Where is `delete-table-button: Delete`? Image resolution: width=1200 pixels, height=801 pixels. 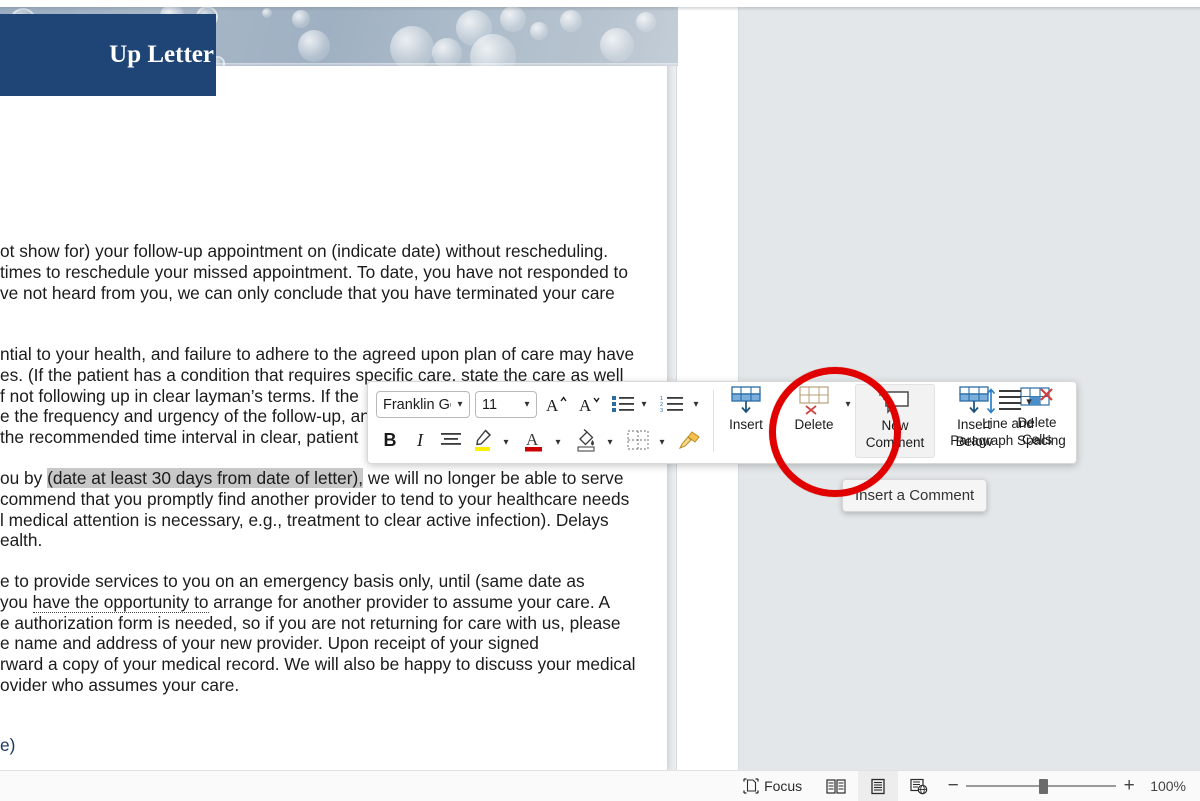
delete-table-button: Delete is located at coordinates (814, 421).